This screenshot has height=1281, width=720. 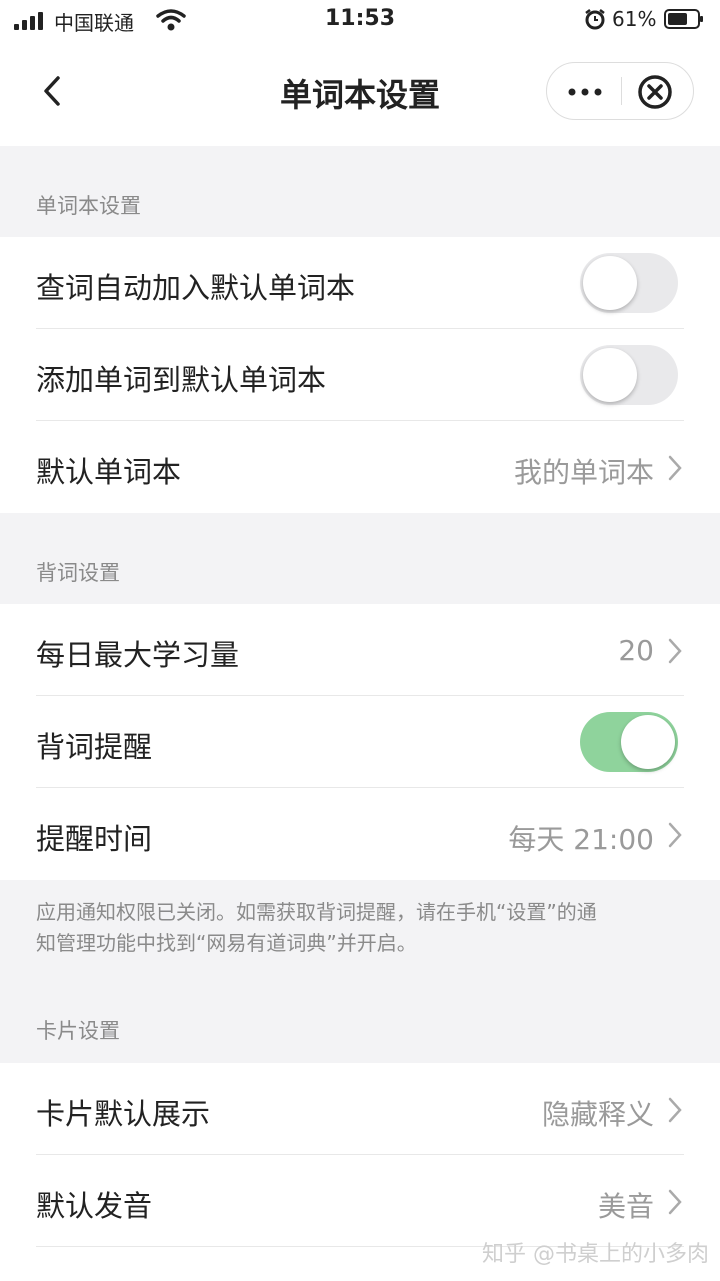 I want to click on setting-value: 我的单词本, so click(x=583, y=472).